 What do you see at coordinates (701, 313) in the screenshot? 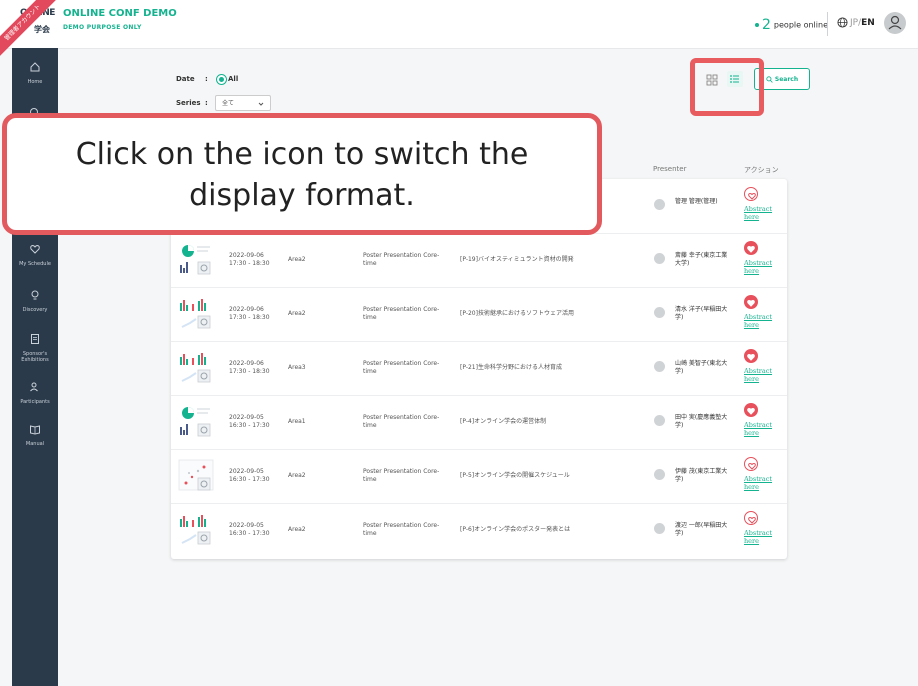
I see `presenter-name: 清水 洋子(早稲田大学)` at bounding box center [701, 313].